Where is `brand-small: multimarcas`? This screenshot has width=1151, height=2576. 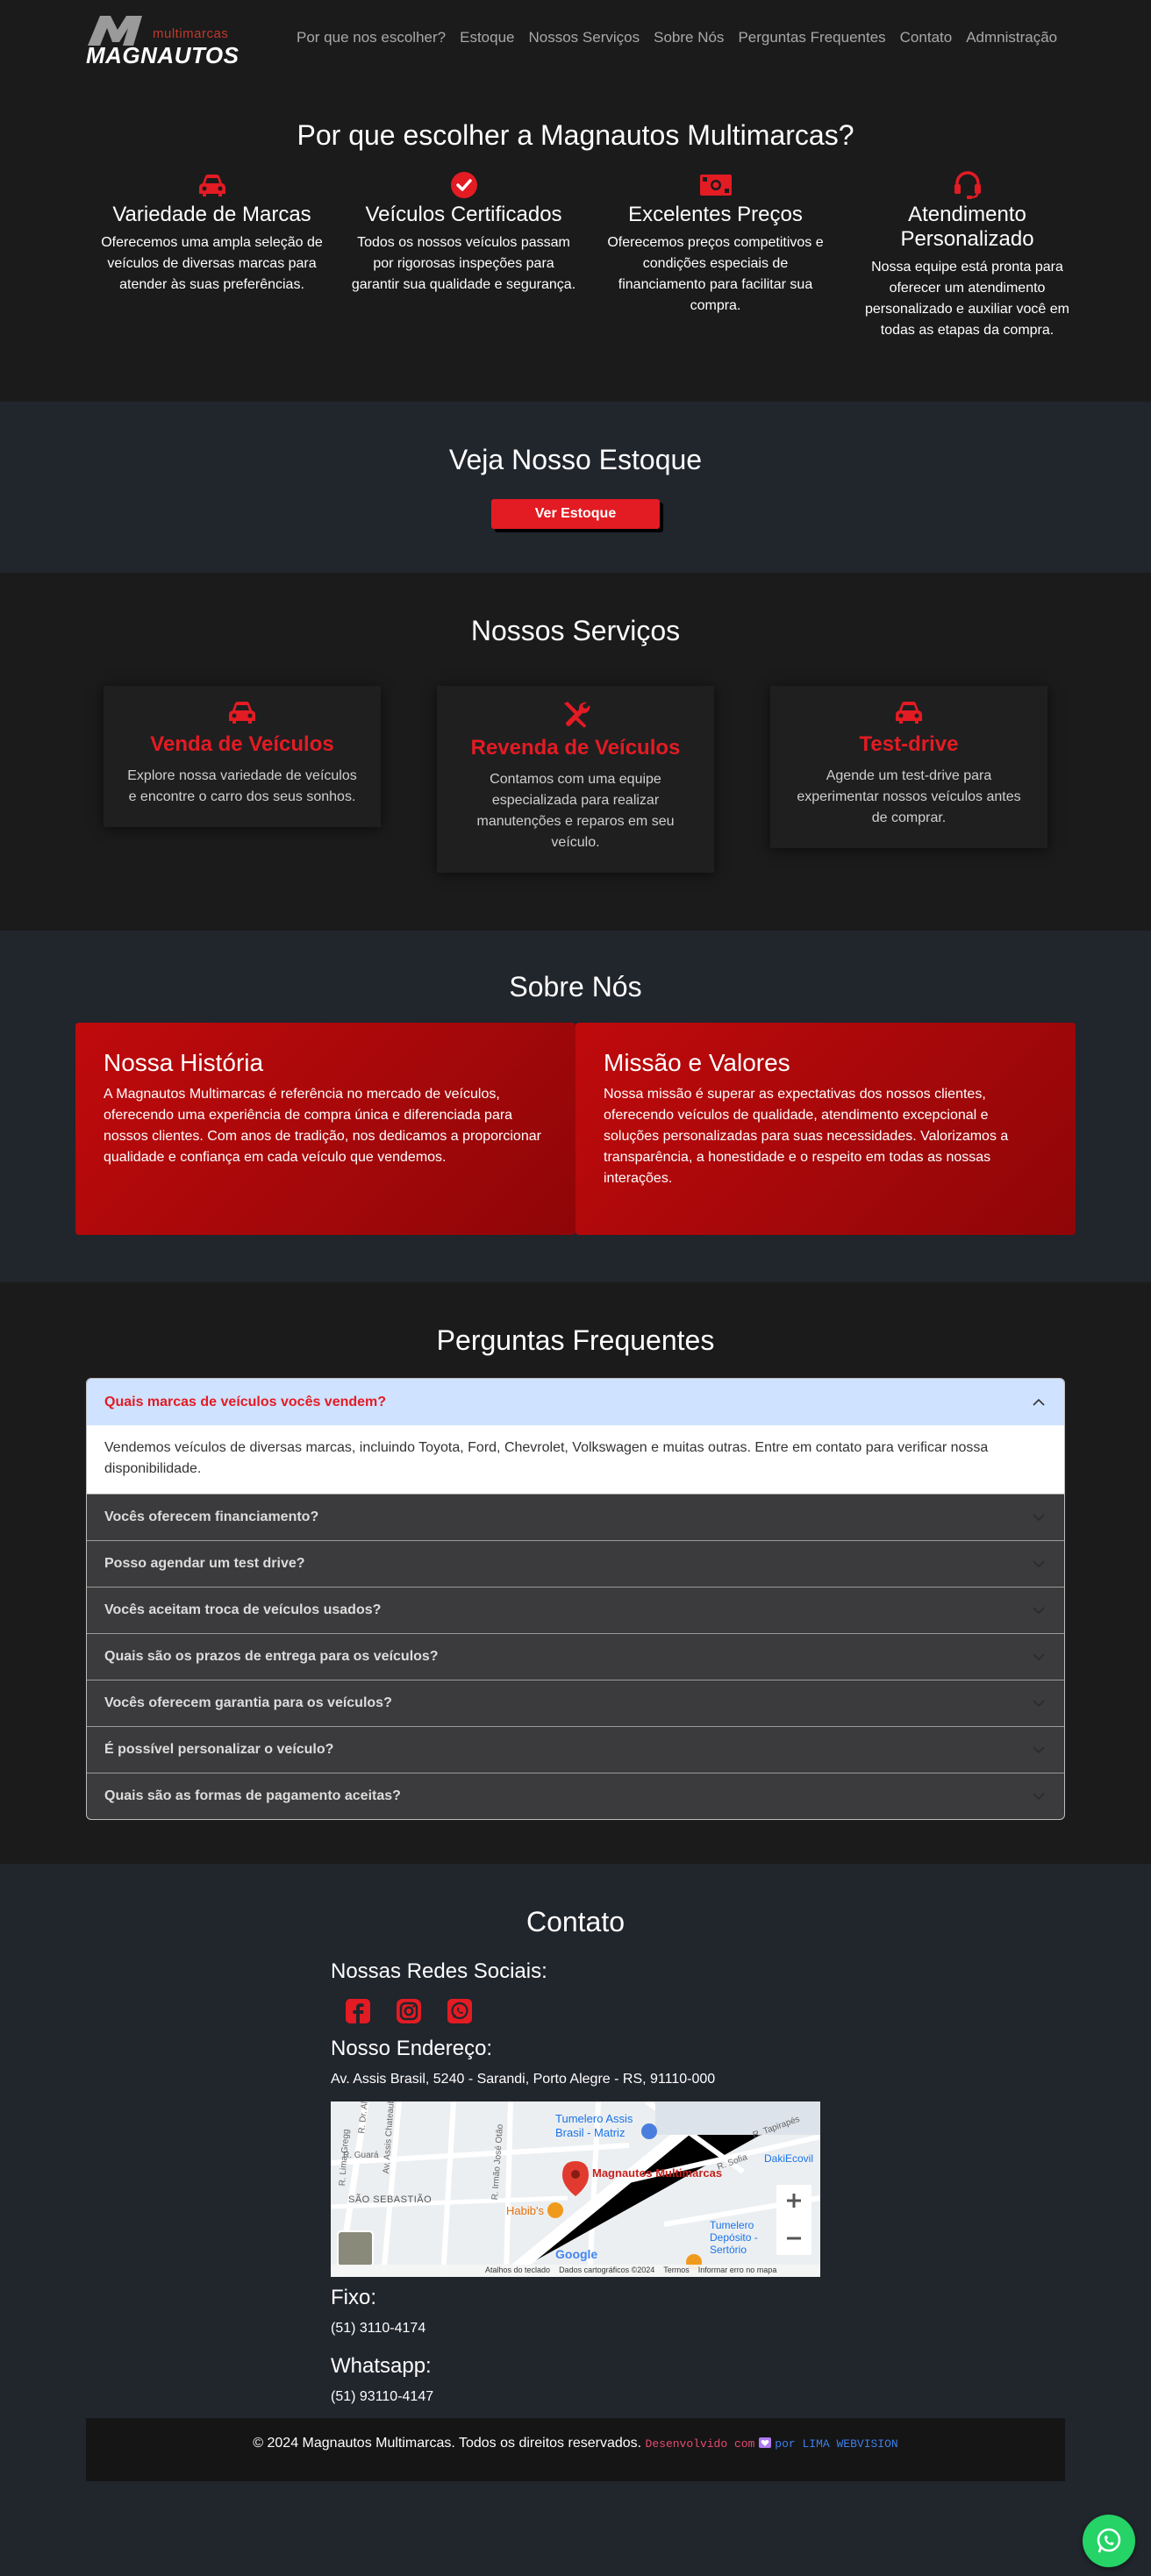
brand-small: multimarcas is located at coordinates (191, 34).